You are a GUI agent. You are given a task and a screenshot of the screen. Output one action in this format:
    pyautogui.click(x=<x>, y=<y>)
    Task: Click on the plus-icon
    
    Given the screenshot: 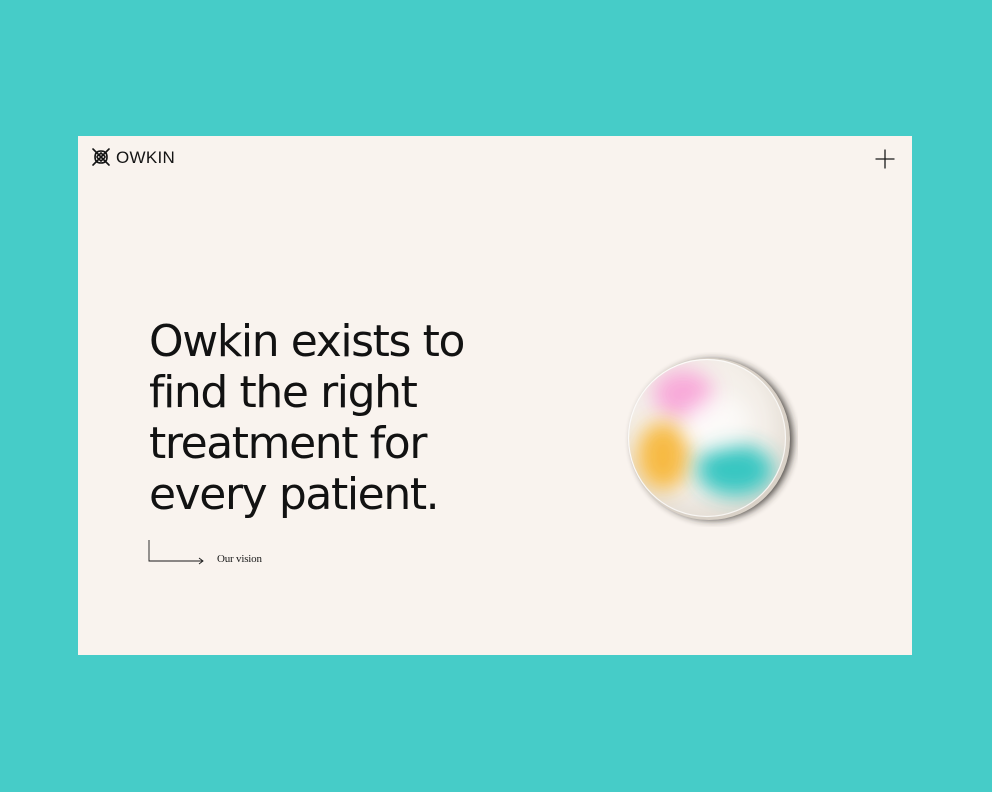 What is the action you would take?
    pyautogui.click(x=885, y=159)
    